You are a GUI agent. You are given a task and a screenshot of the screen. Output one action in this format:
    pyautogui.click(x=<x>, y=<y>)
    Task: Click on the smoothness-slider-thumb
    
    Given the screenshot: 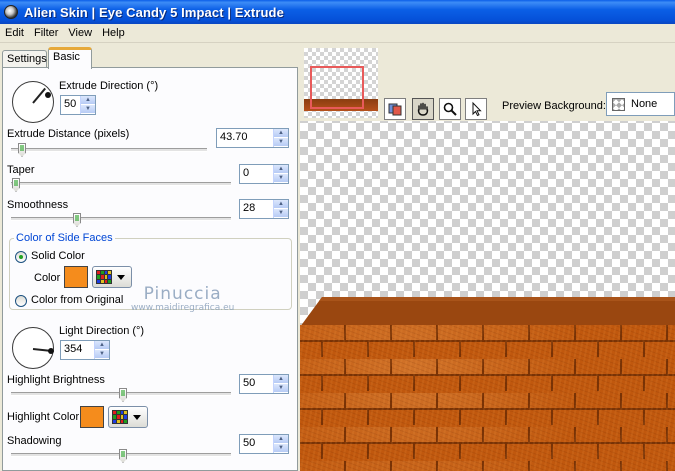 What is the action you would take?
    pyautogui.click(x=77, y=220)
    